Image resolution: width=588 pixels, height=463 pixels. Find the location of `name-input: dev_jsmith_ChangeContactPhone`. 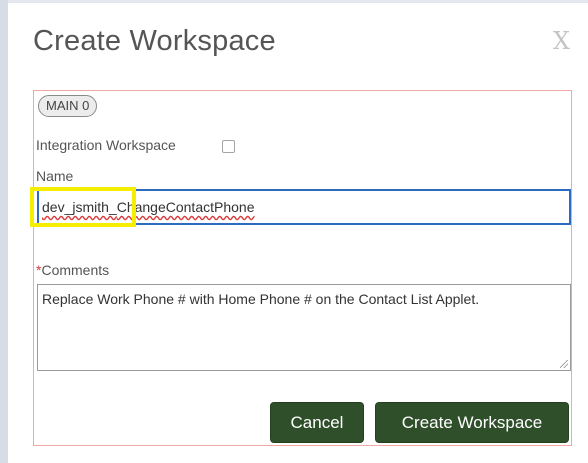

name-input: dev_jsmith_ChangeContactPhone is located at coordinates (304, 207).